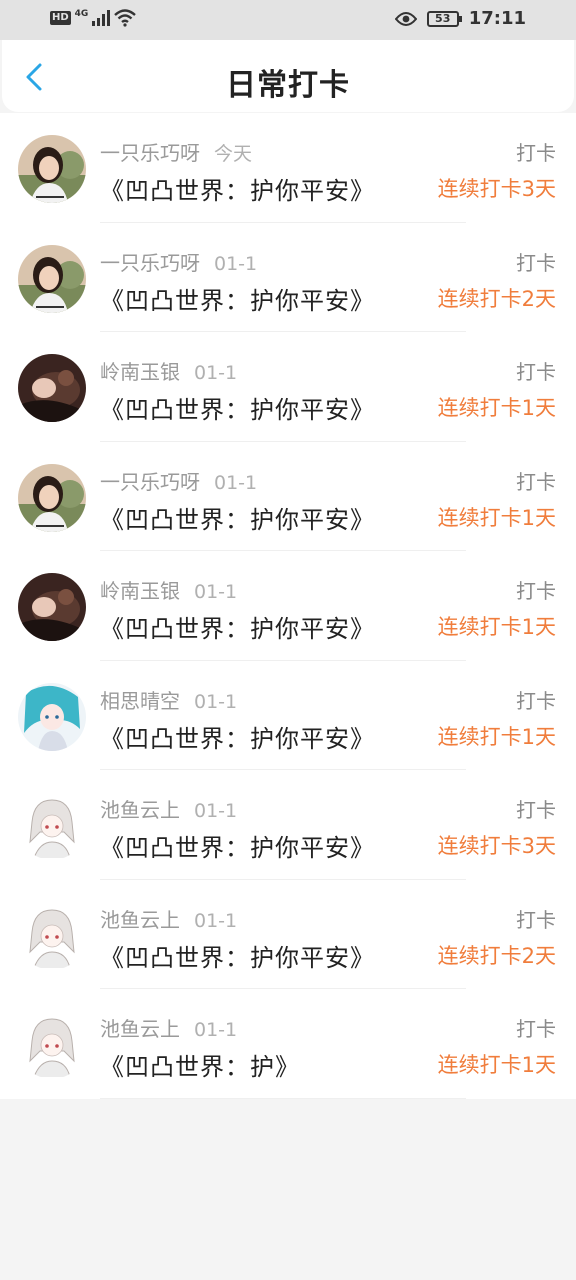 Image resolution: width=576 pixels, height=1280 pixels. I want to click on divider, so click(283, 1098).